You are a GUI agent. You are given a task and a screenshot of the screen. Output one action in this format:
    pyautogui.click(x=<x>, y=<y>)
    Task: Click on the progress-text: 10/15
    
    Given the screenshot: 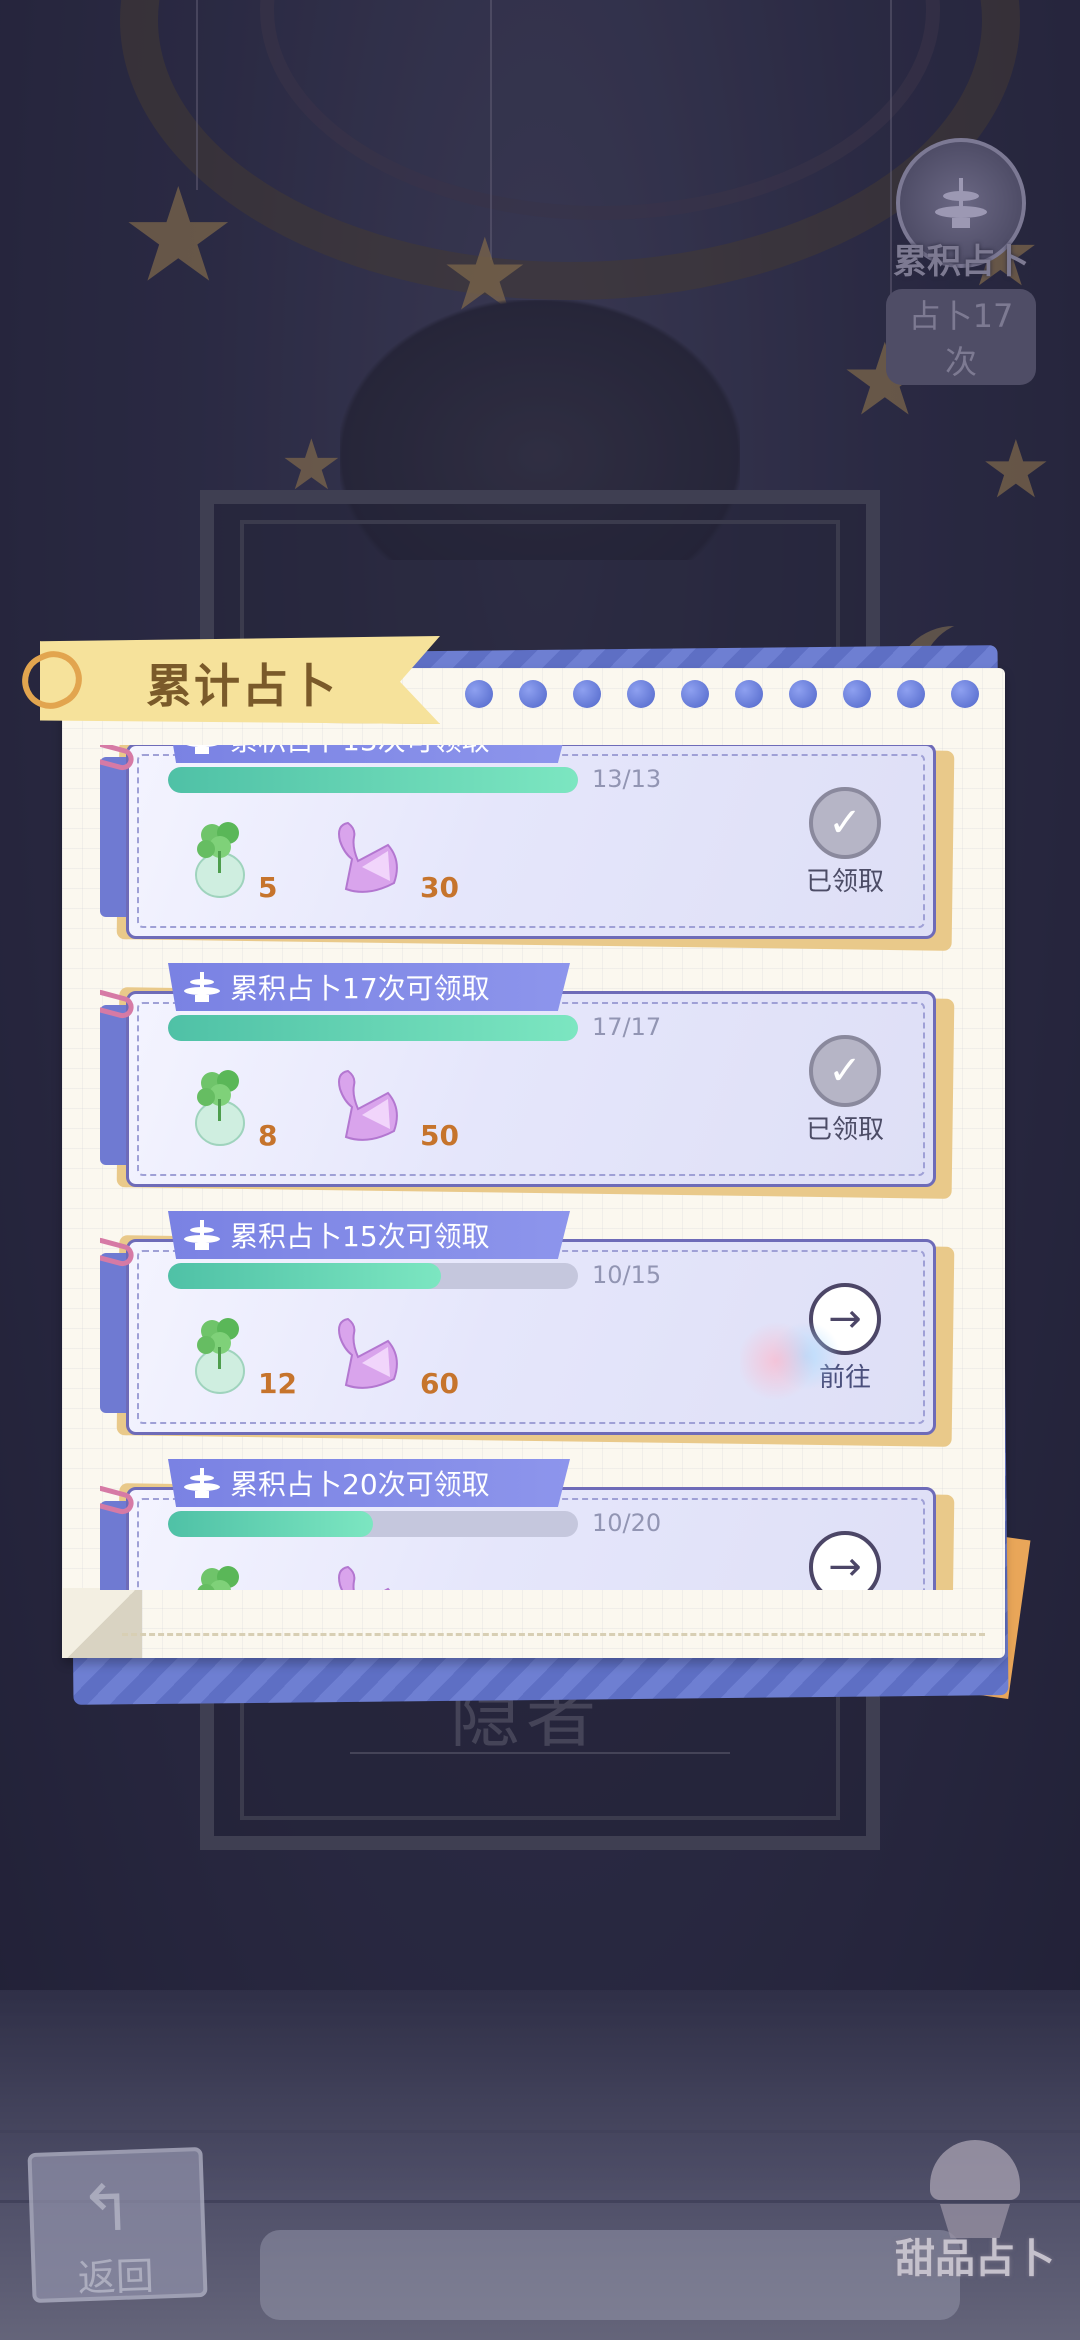 What is the action you would take?
    pyautogui.click(x=627, y=1275)
    